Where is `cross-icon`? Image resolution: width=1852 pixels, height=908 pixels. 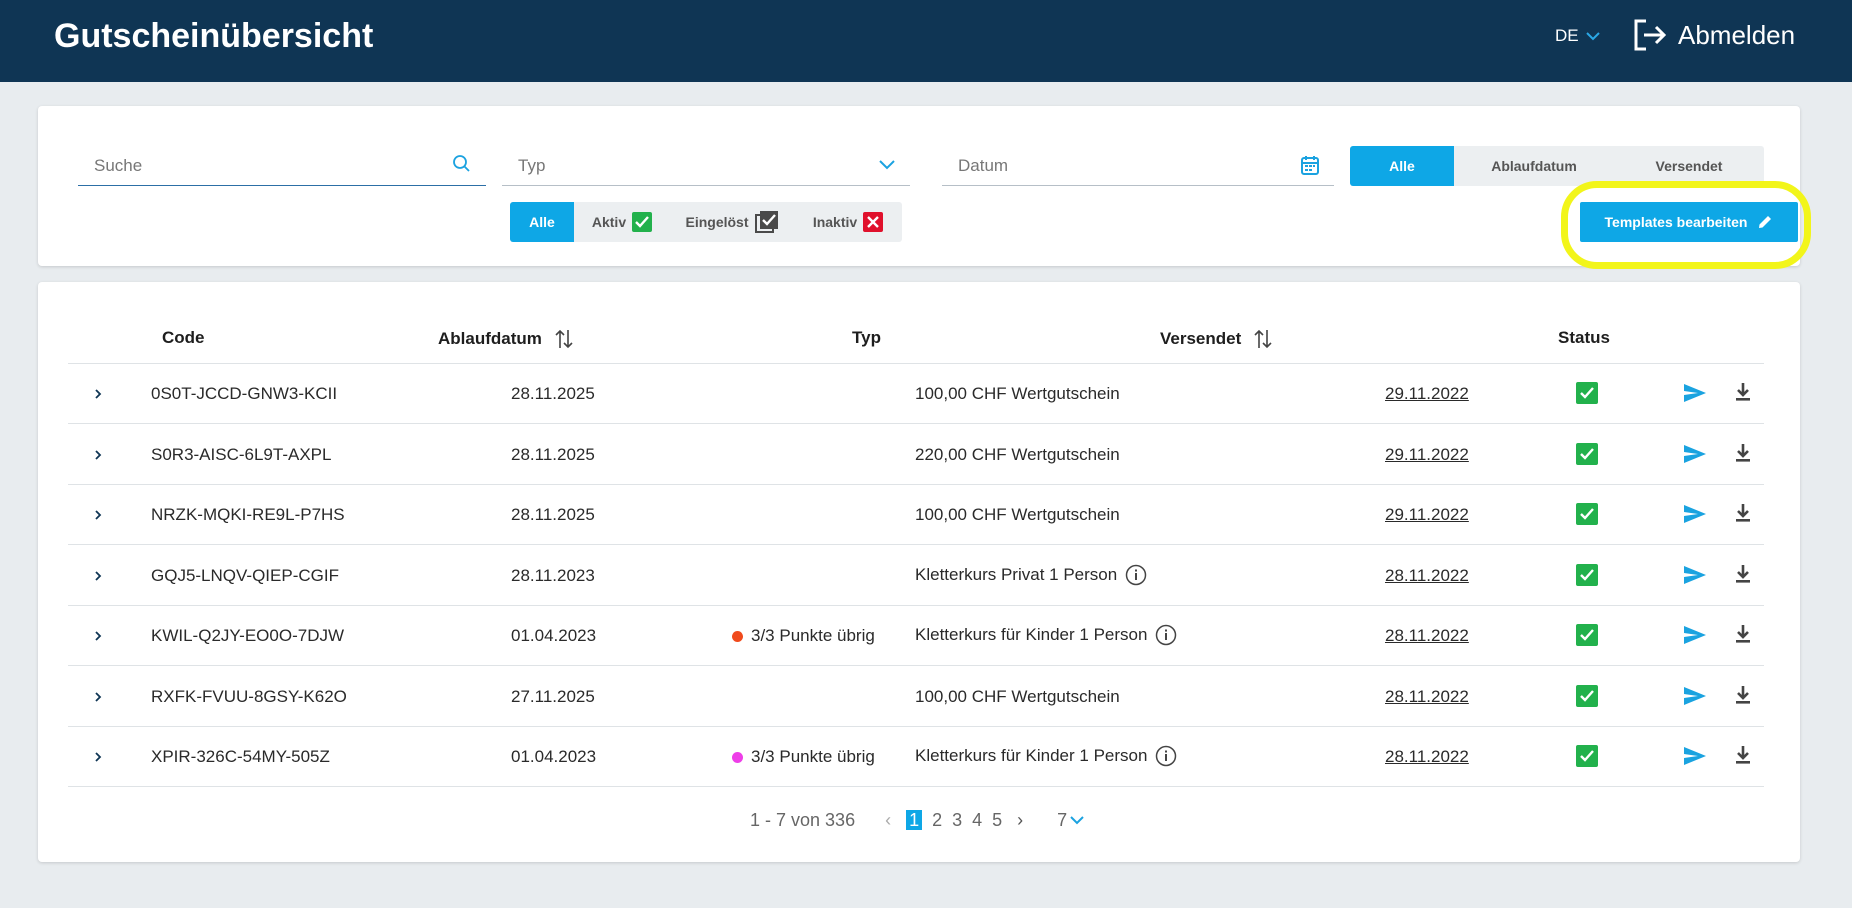
cross-icon is located at coordinates (873, 222).